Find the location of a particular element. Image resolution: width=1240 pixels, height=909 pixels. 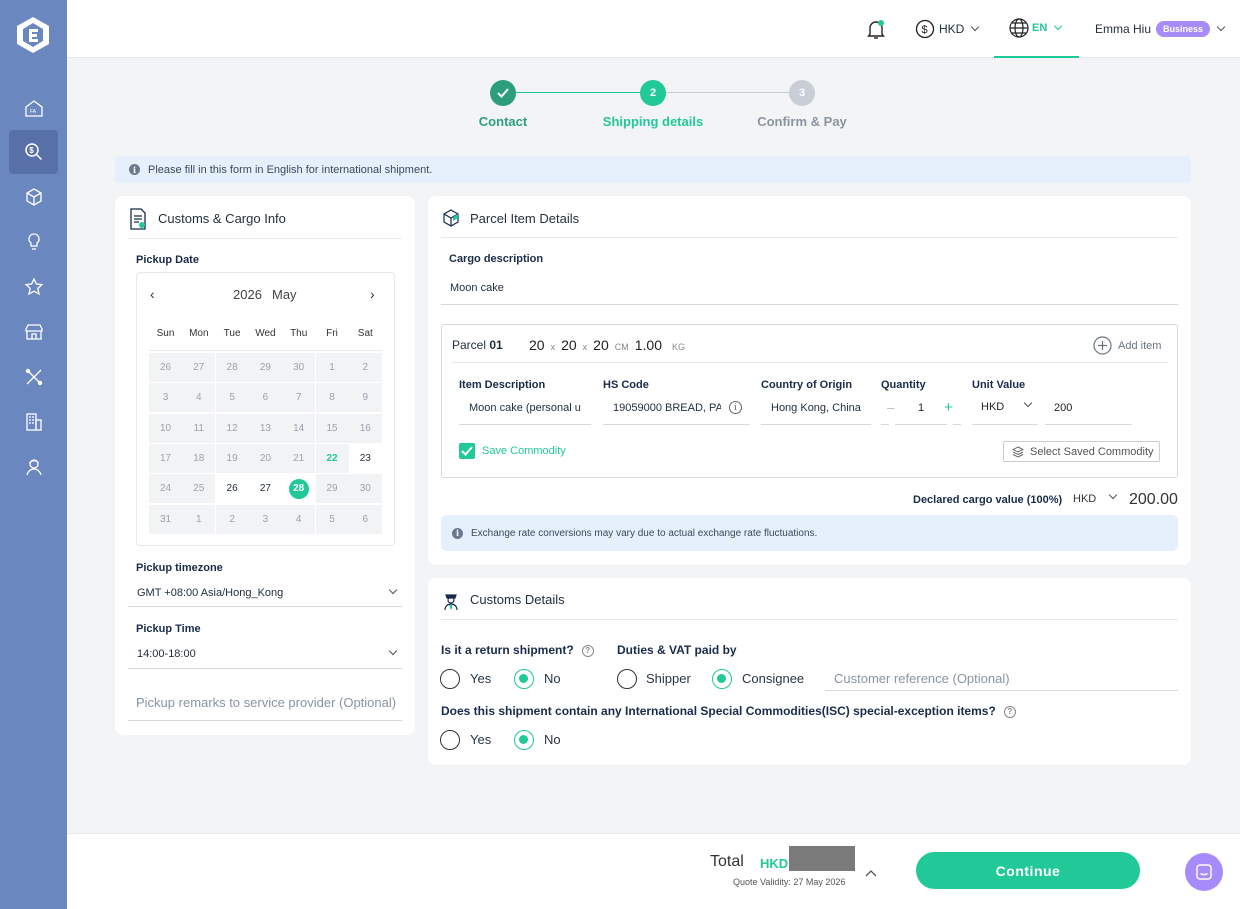

sidebar-star-icon is located at coordinates (33, 287).